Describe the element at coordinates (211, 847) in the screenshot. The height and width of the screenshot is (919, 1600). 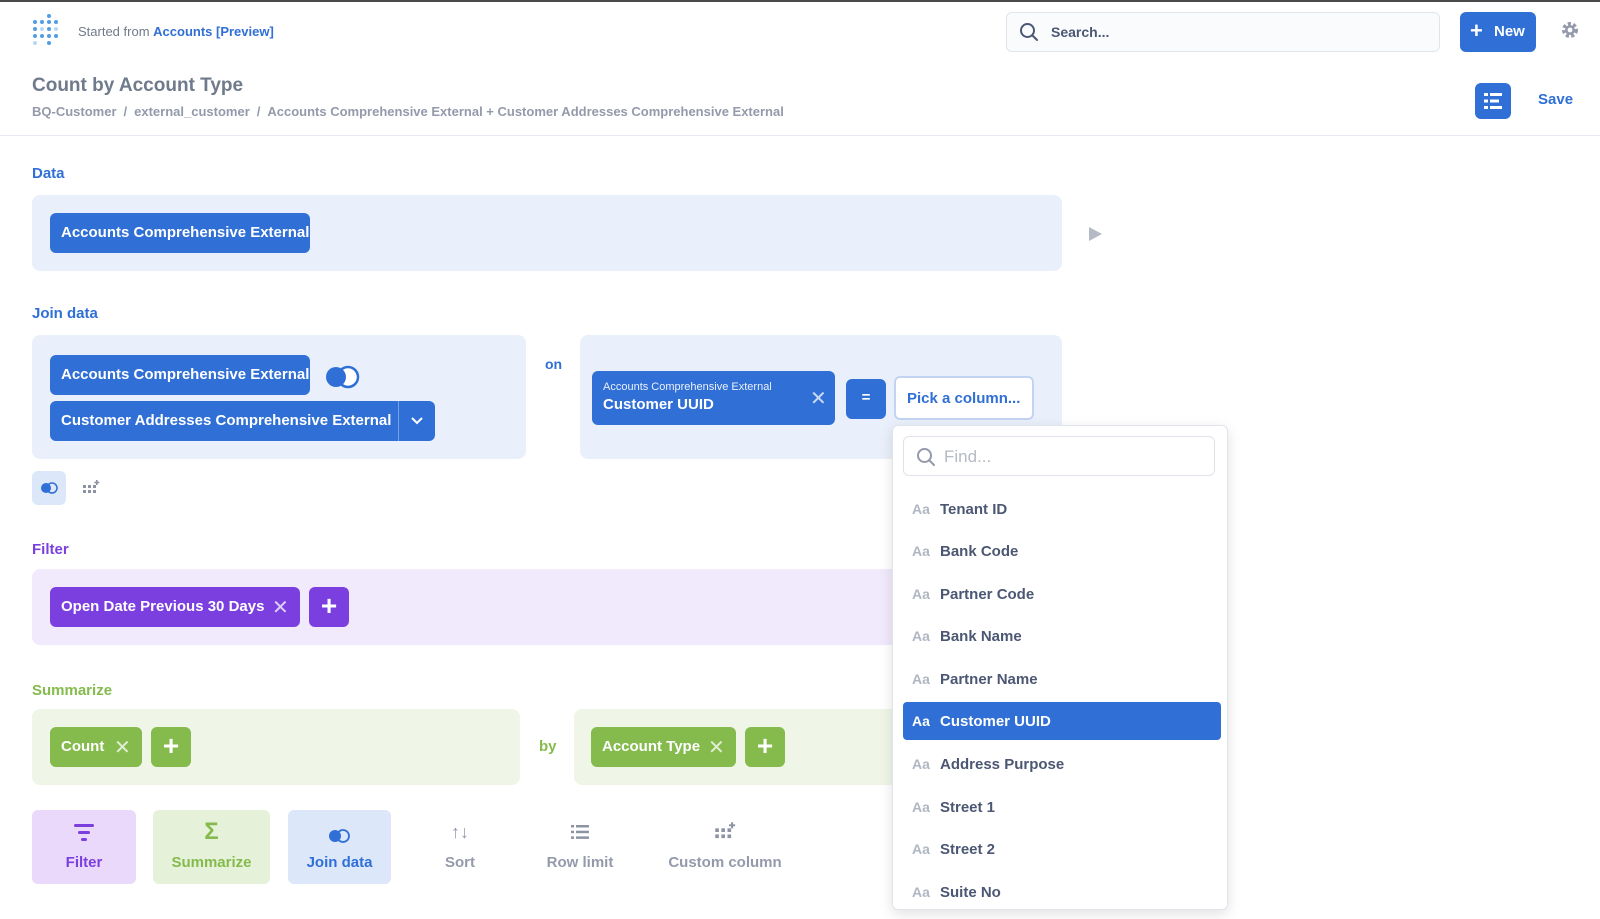
I see `summarize-action-button: Σ Summarize` at that location.